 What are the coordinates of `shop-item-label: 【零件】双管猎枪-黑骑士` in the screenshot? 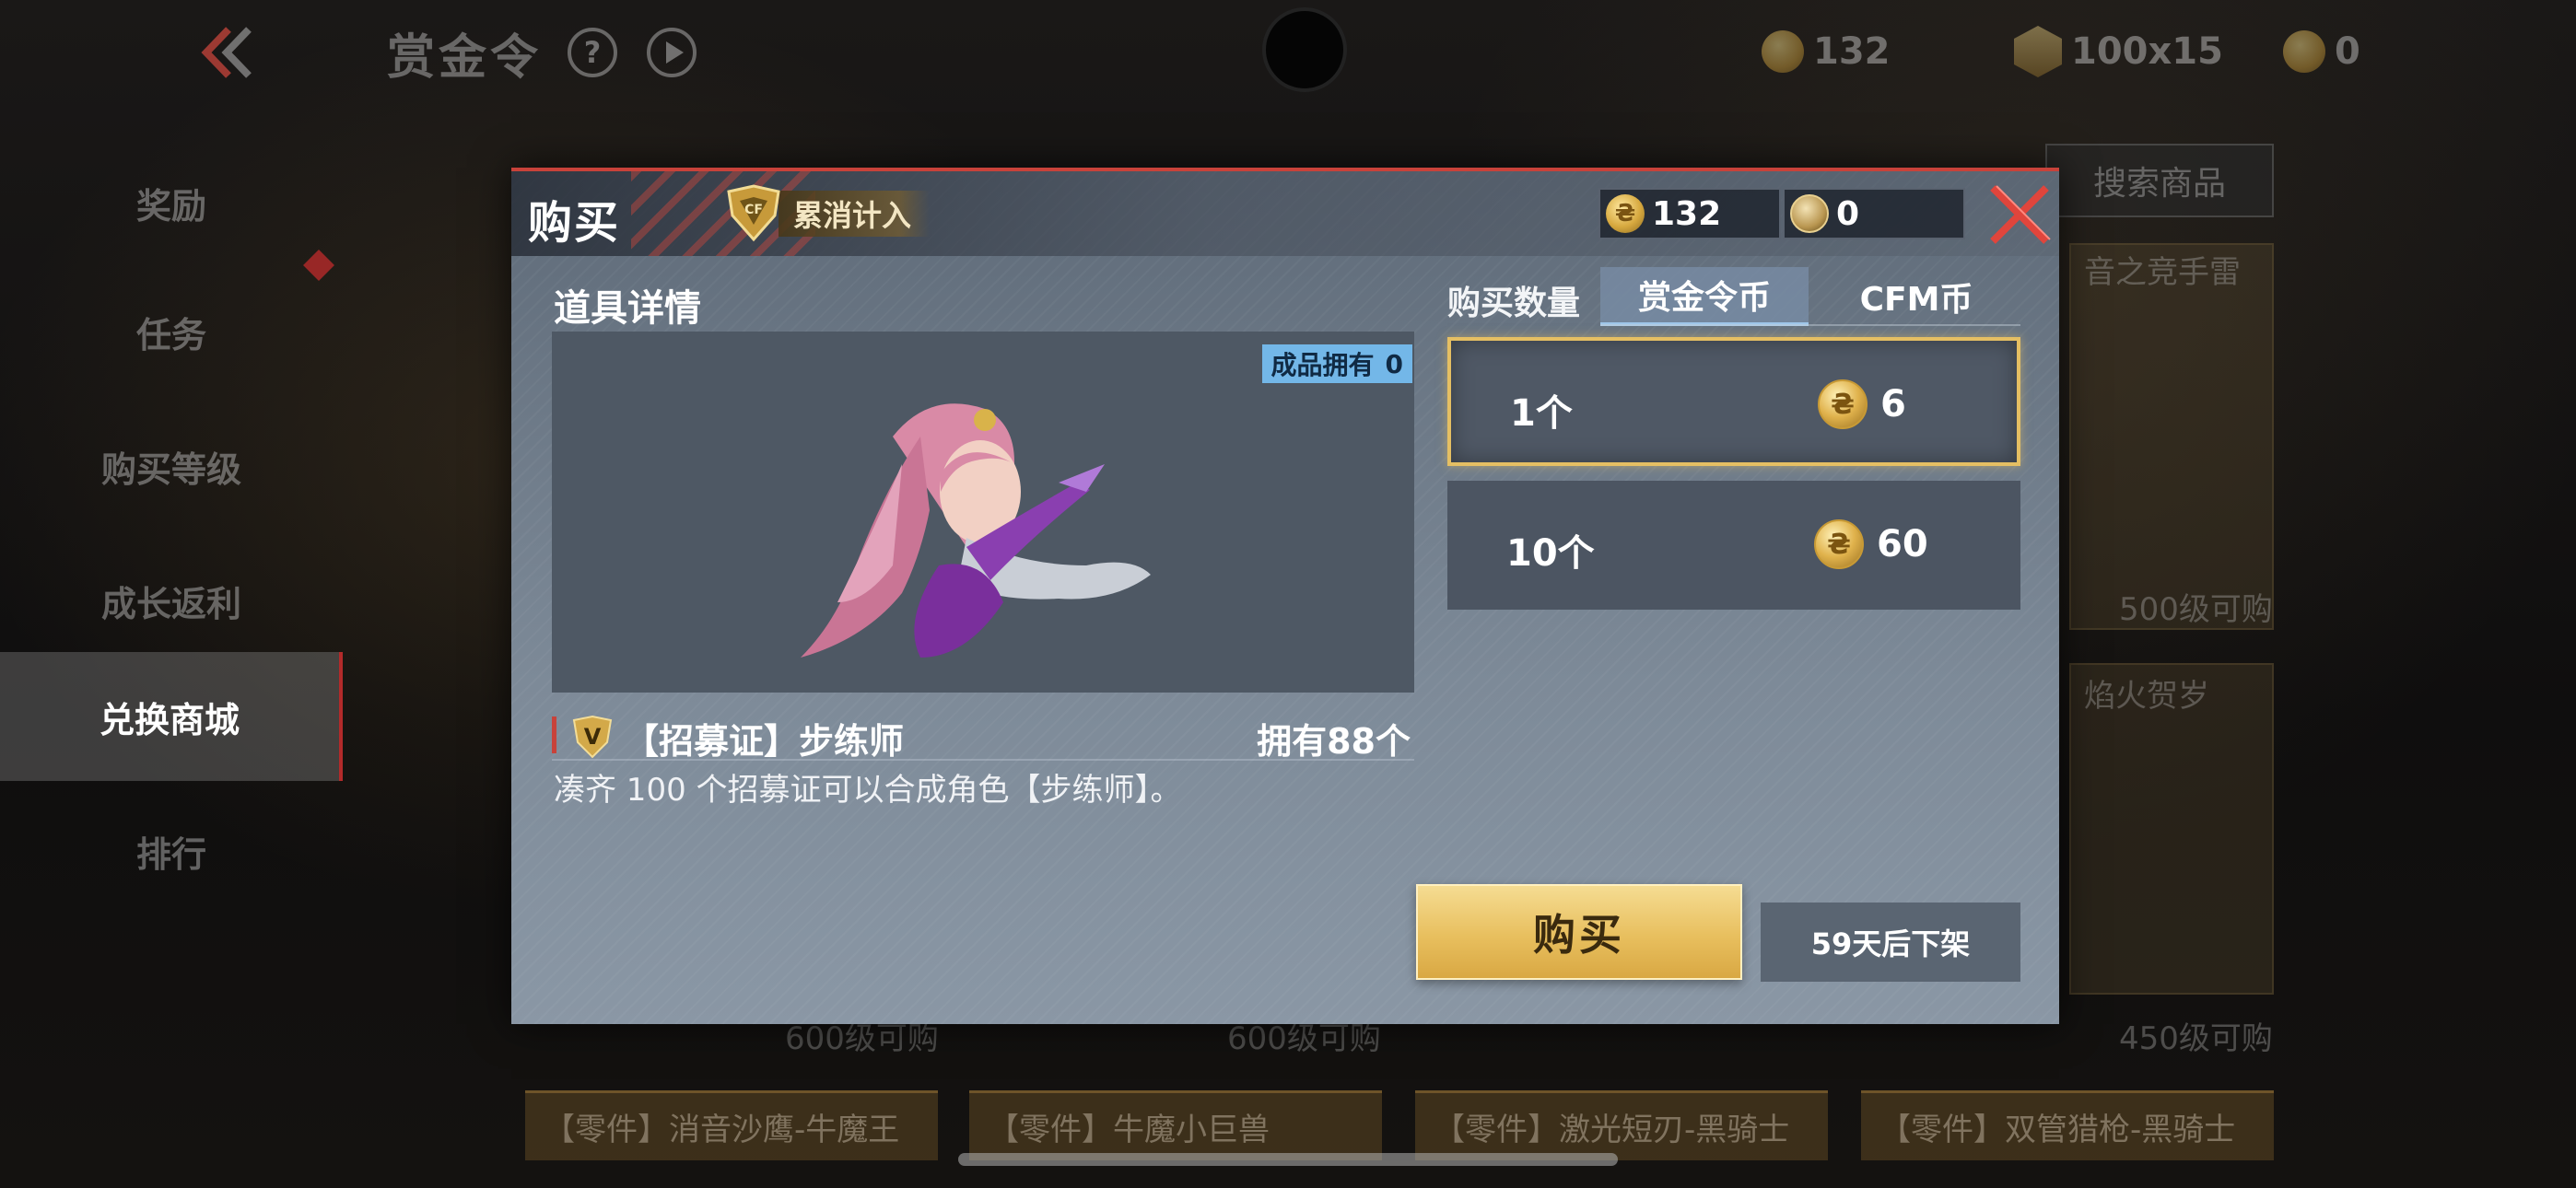 It's located at (2067, 1125).